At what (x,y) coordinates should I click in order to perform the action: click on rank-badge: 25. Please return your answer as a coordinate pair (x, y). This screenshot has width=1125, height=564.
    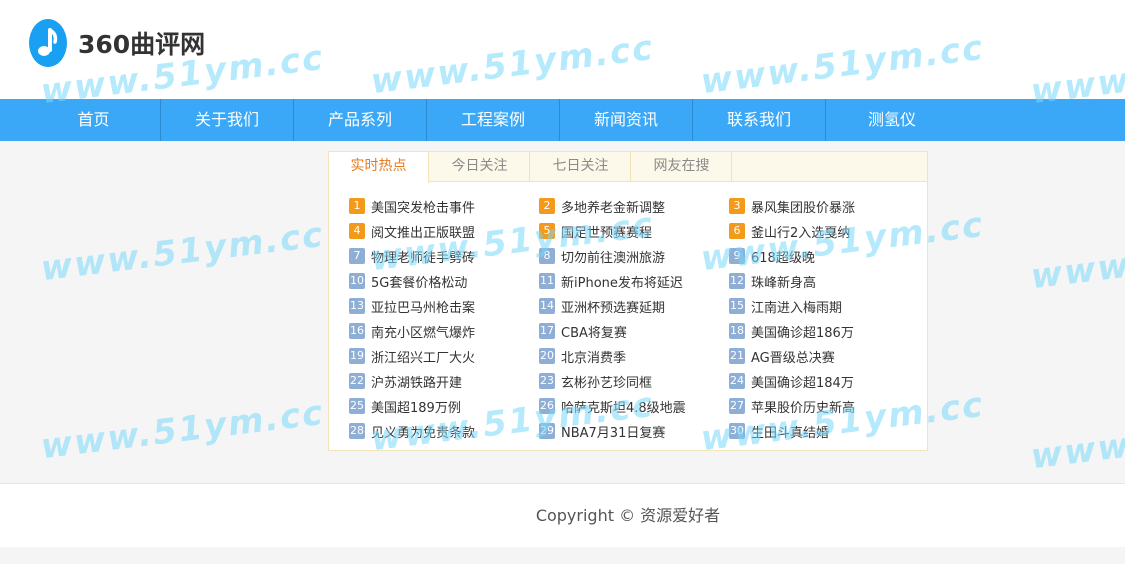
    Looking at the image, I should click on (357, 406).